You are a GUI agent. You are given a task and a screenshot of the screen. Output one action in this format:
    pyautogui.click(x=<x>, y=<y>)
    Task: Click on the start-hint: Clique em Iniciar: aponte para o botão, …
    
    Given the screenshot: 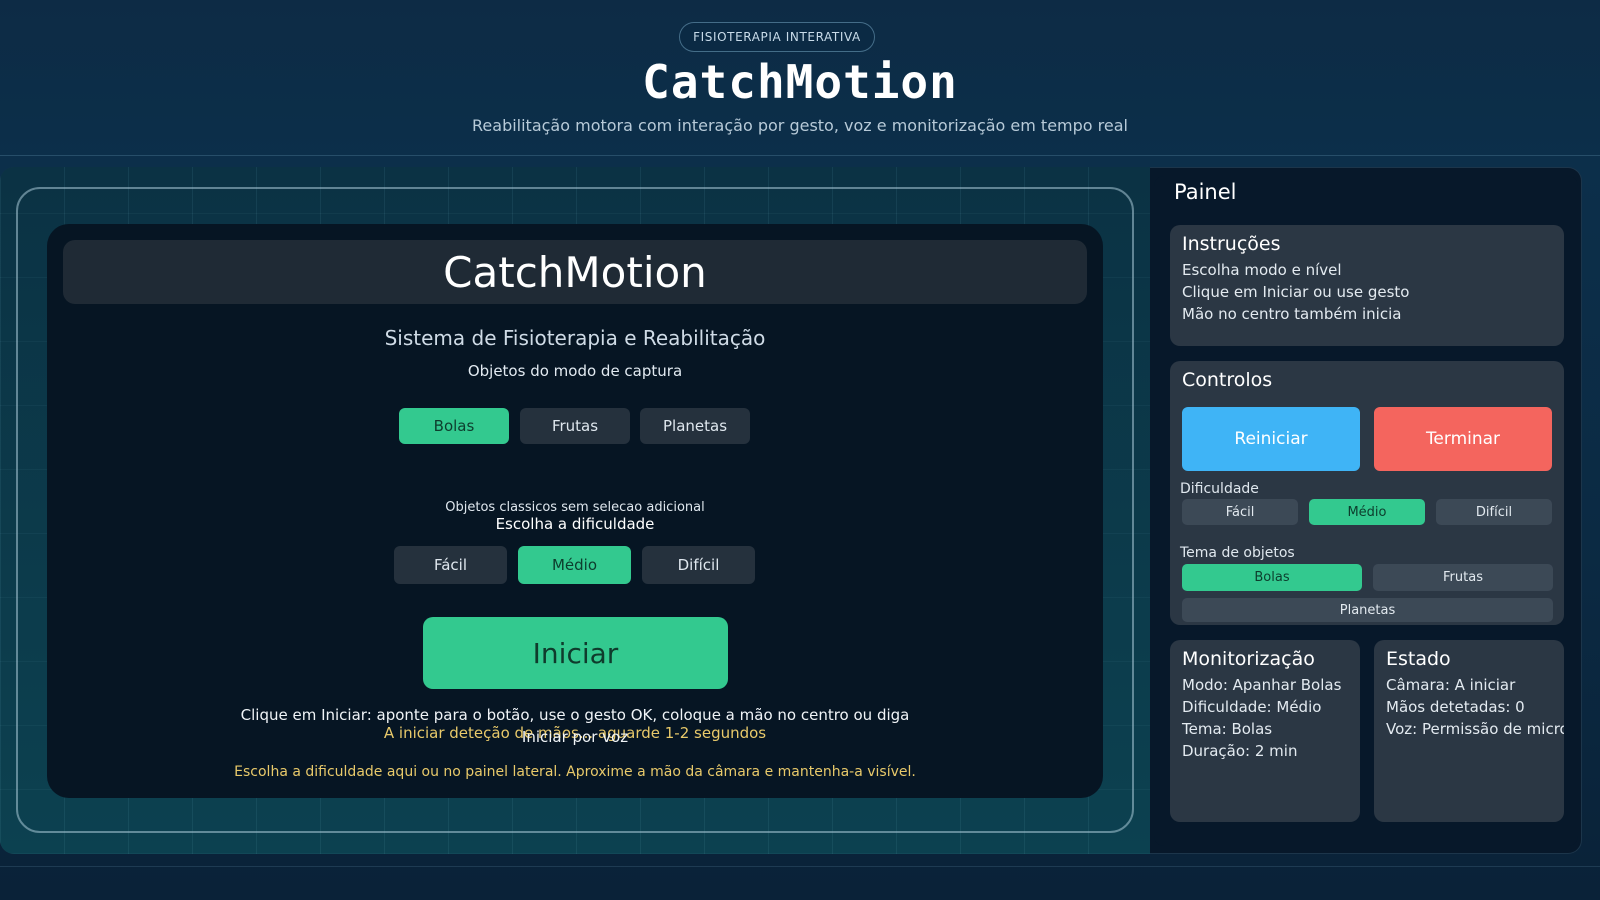 What is the action you would take?
    pyautogui.click(x=575, y=715)
    